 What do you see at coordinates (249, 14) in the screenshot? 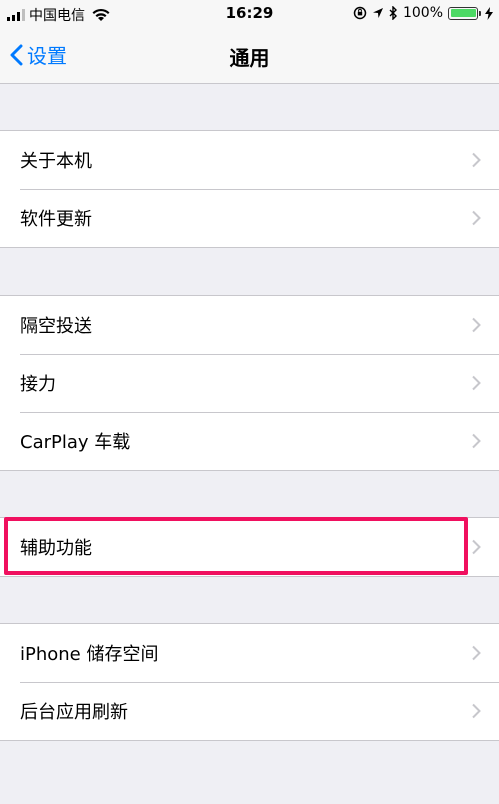
I see `status-bar: 中国电信 16:29 100%` at bounding box center [249, 14].